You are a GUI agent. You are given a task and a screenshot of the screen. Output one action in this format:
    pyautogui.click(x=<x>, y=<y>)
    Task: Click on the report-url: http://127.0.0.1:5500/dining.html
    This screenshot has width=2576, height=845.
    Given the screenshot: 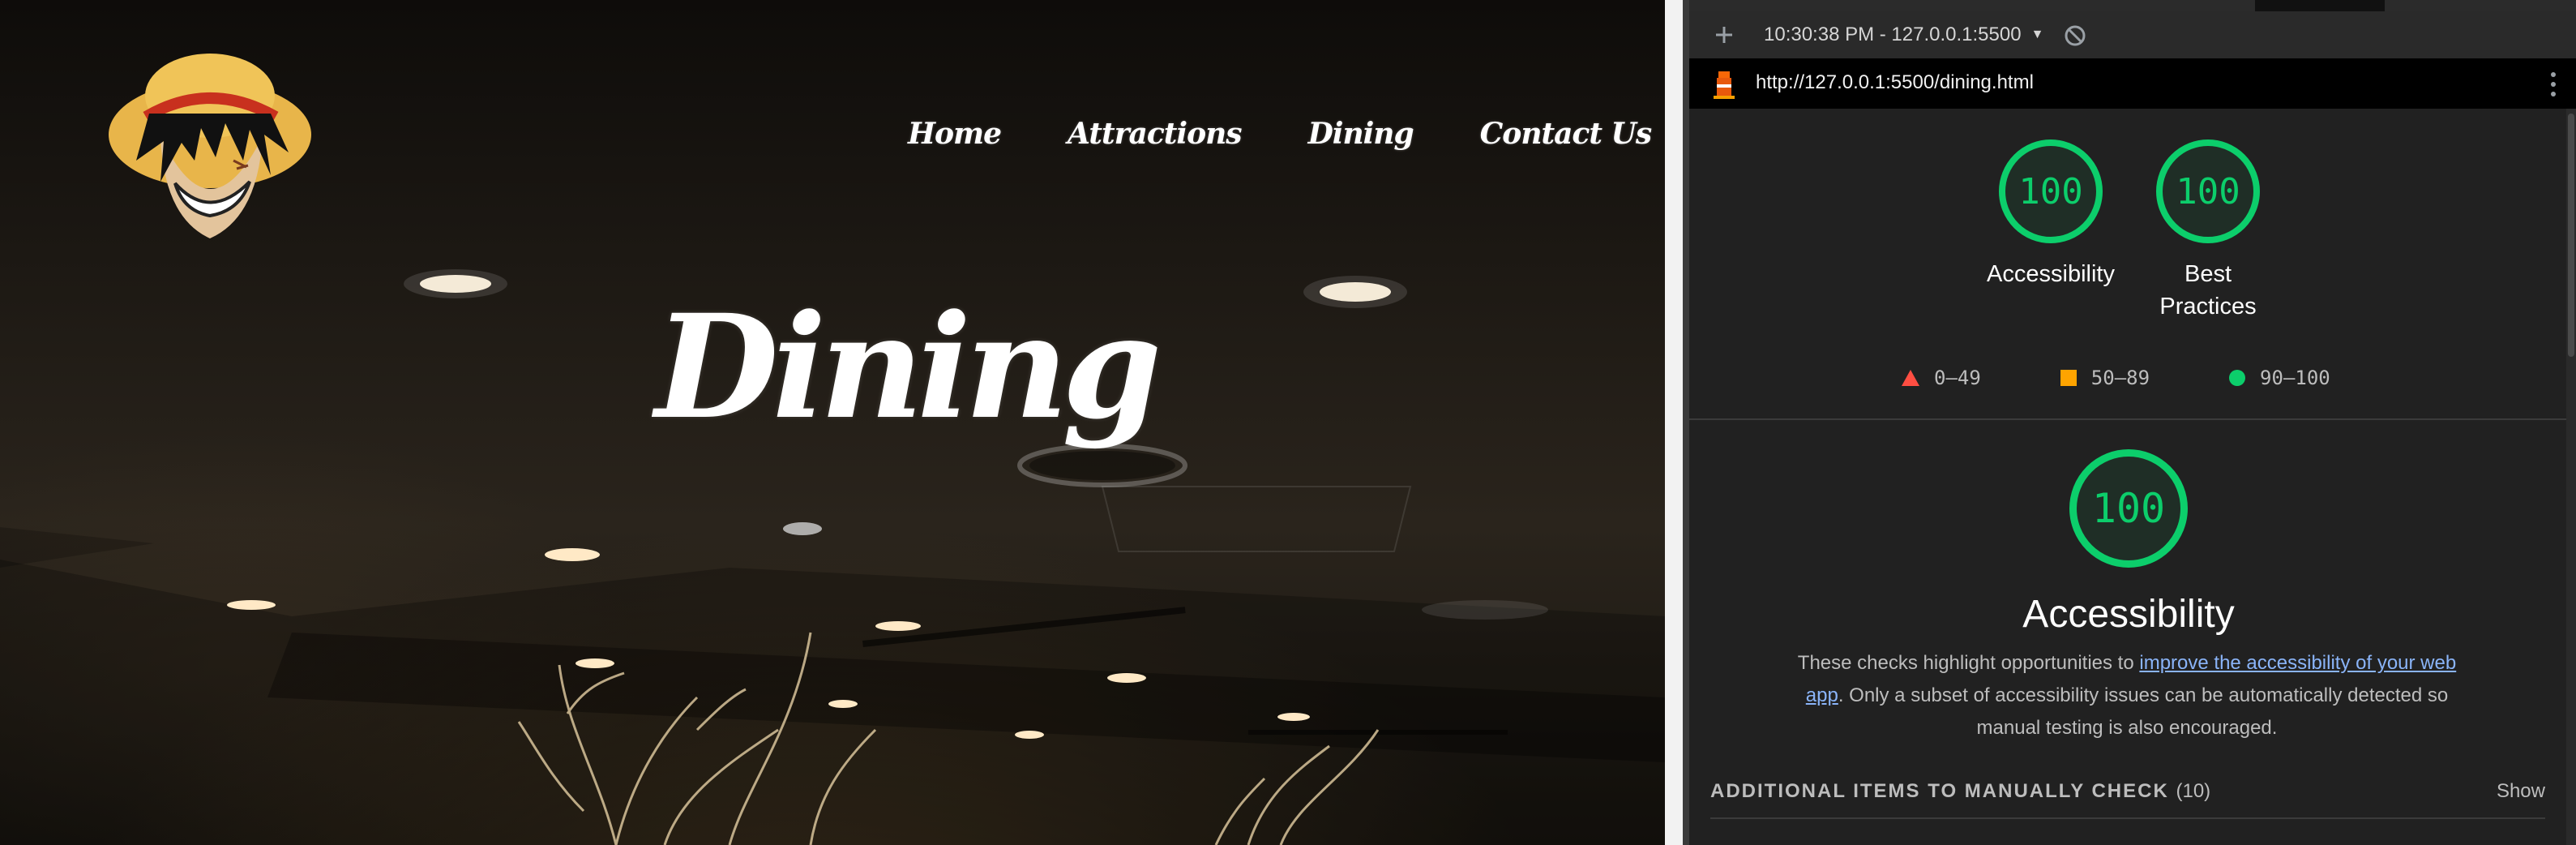 What is the action you would take?
    pyautogui.click(x=1895, y=82)
    